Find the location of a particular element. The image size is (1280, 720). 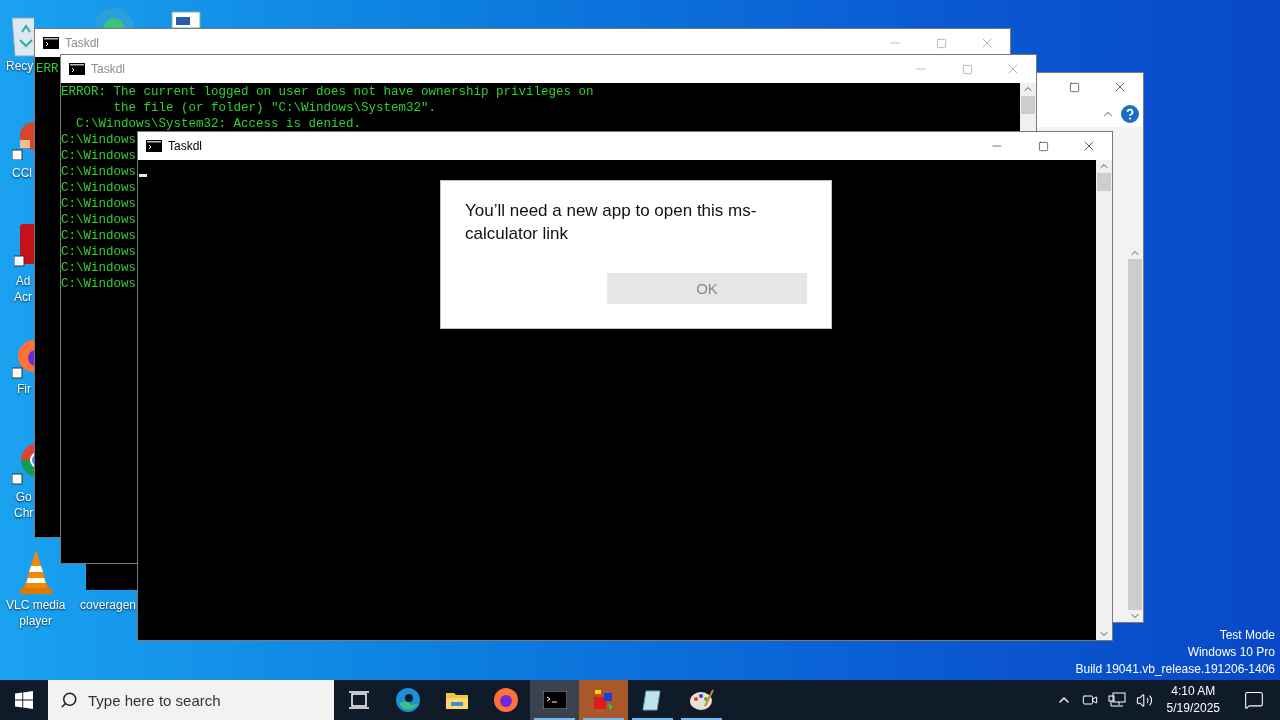

console-line: ERROR: The current logged on user does not have ownership privileges on is located at coordinates (327, 92).